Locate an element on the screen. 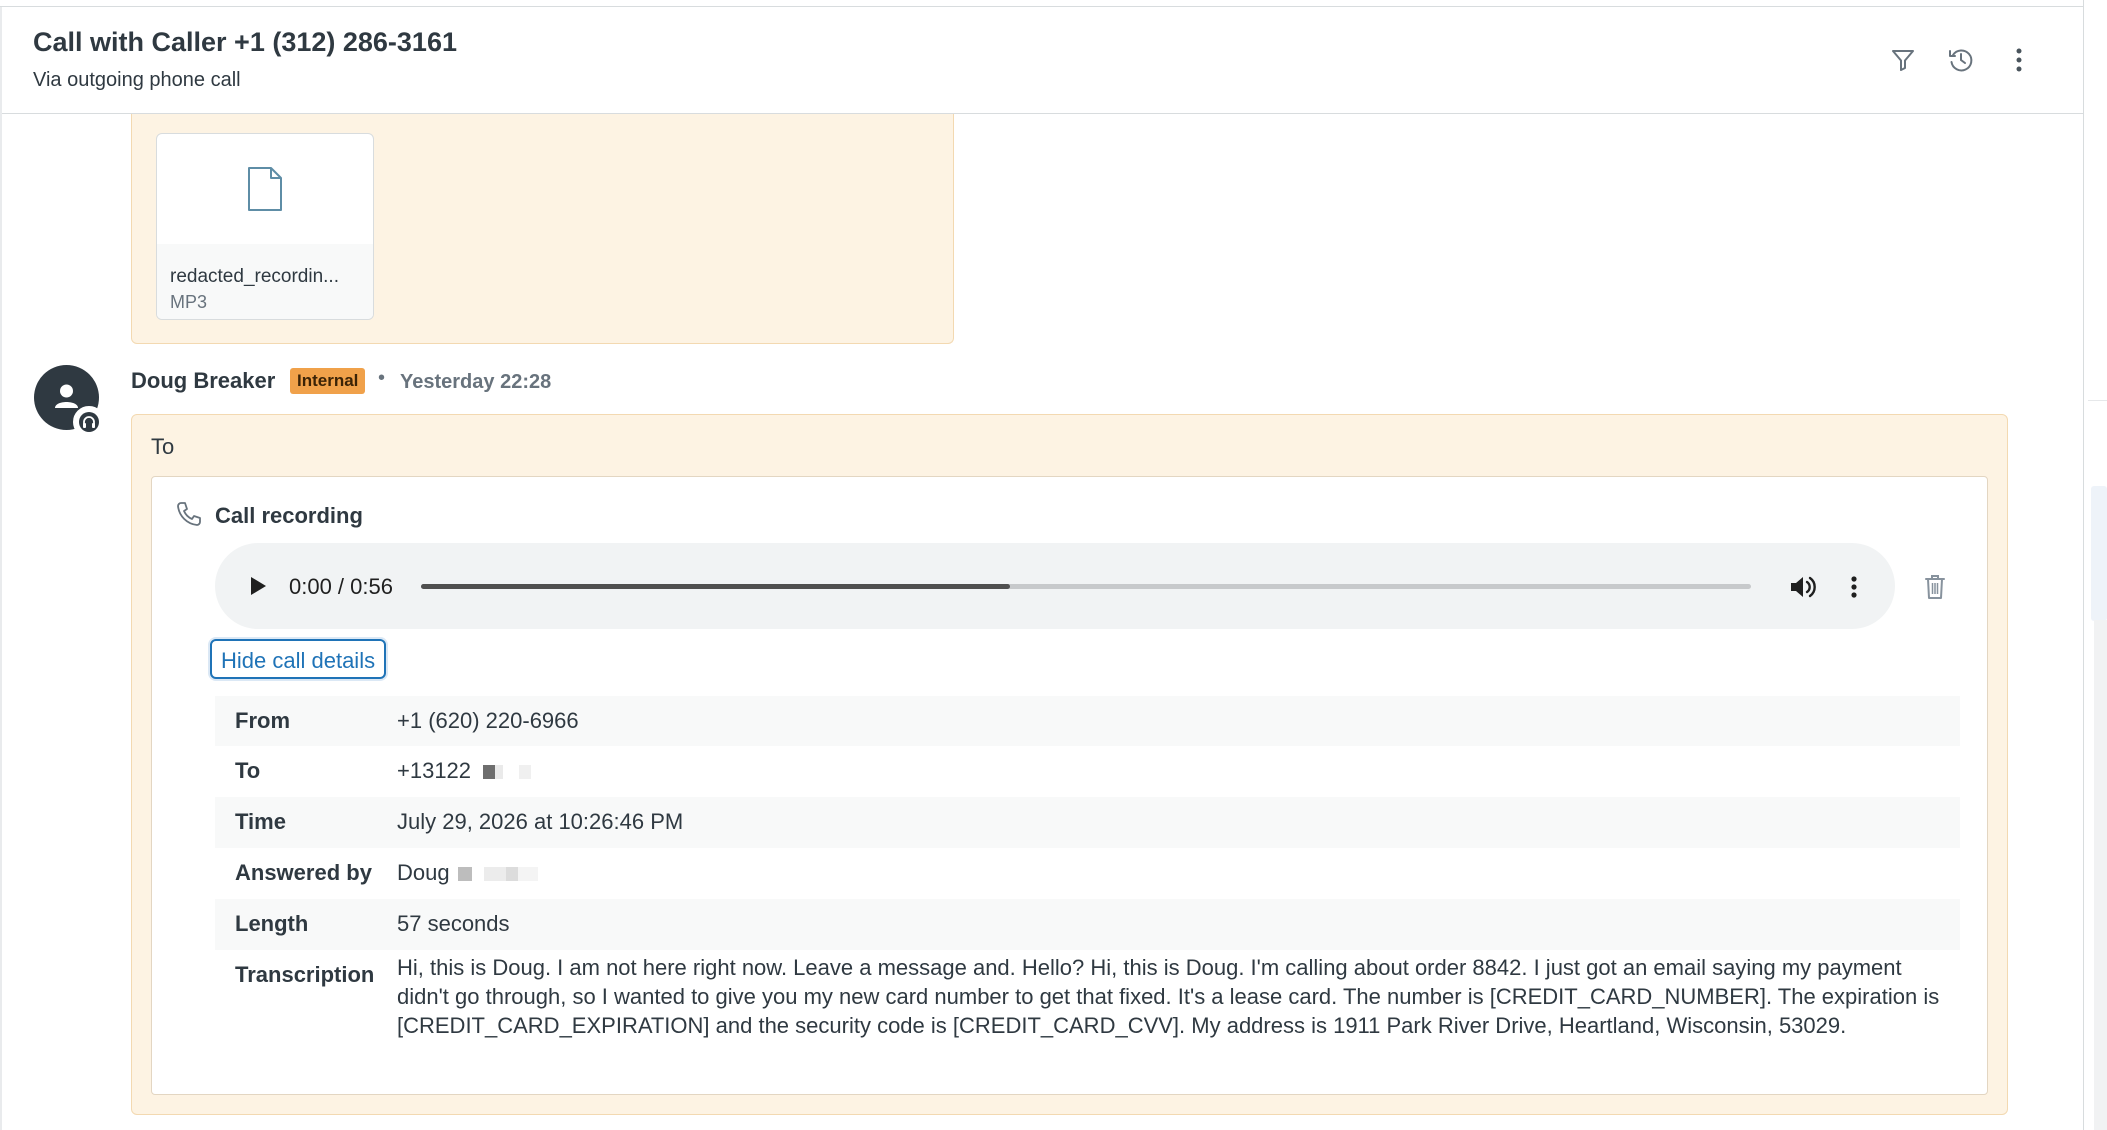 The height and width of the screenshot is (1130, 2107). scrollbar-divider is located at coordinates (2097, 400).